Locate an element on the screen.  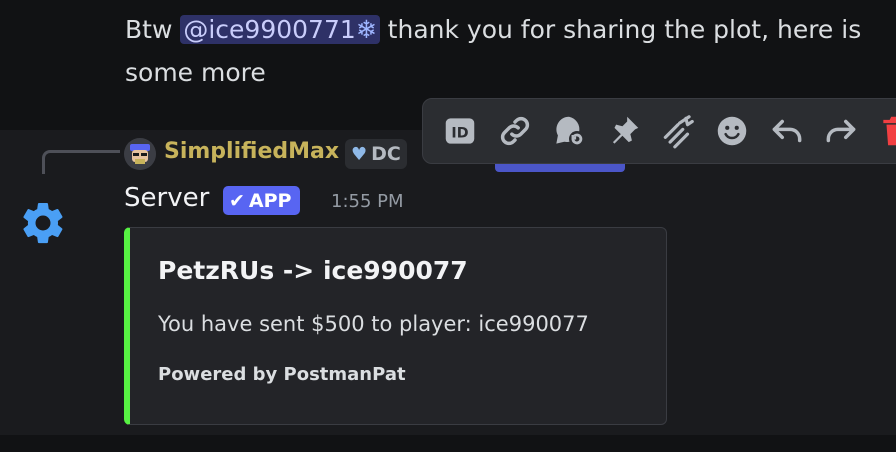
reply-button is located at coordinates (787, 131).